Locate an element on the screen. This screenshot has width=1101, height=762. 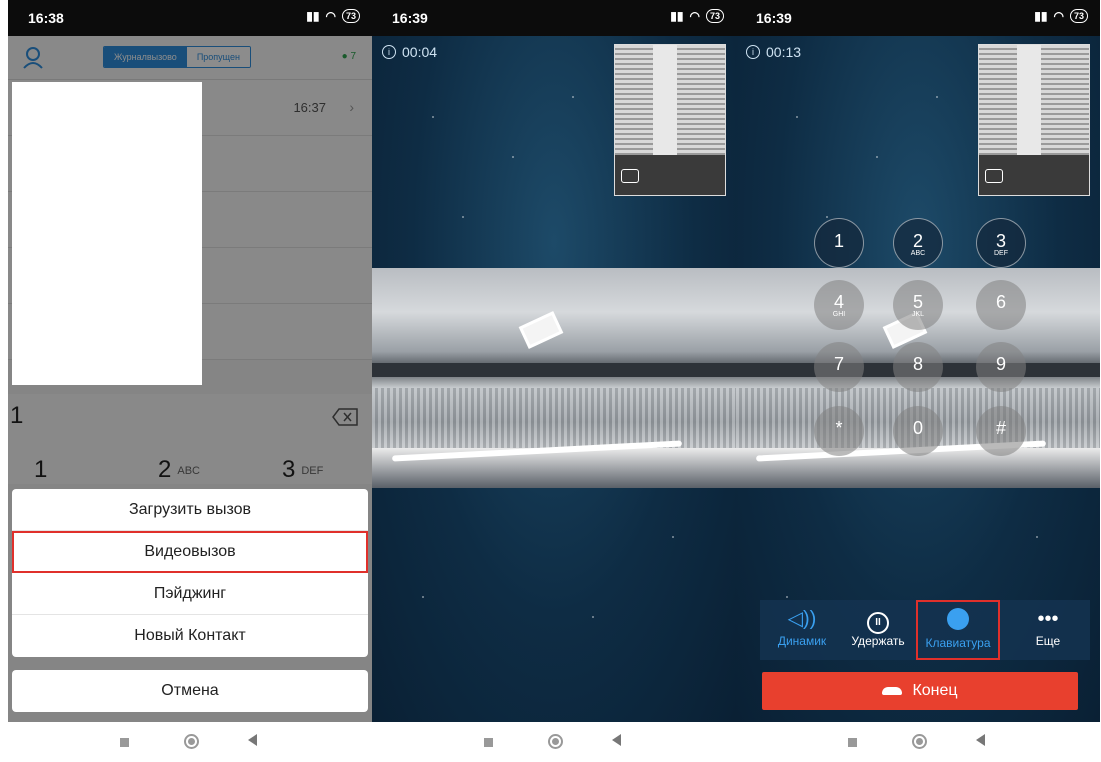
end-call-button: Конец is located at coordinates (920, 691).